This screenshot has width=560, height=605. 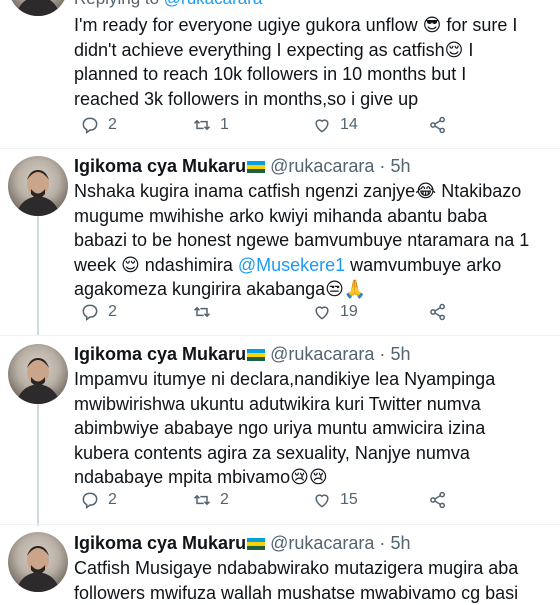 I want to click on replying-to-prefix: Replying to, so click(x=116, y=4).